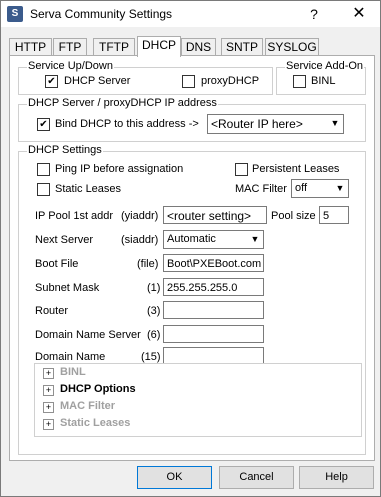 The image size is (381, 497). Describe the element at coordinates (140, 240) in the screenshot. I see `next-server-tag: (siaddr)` at that location.